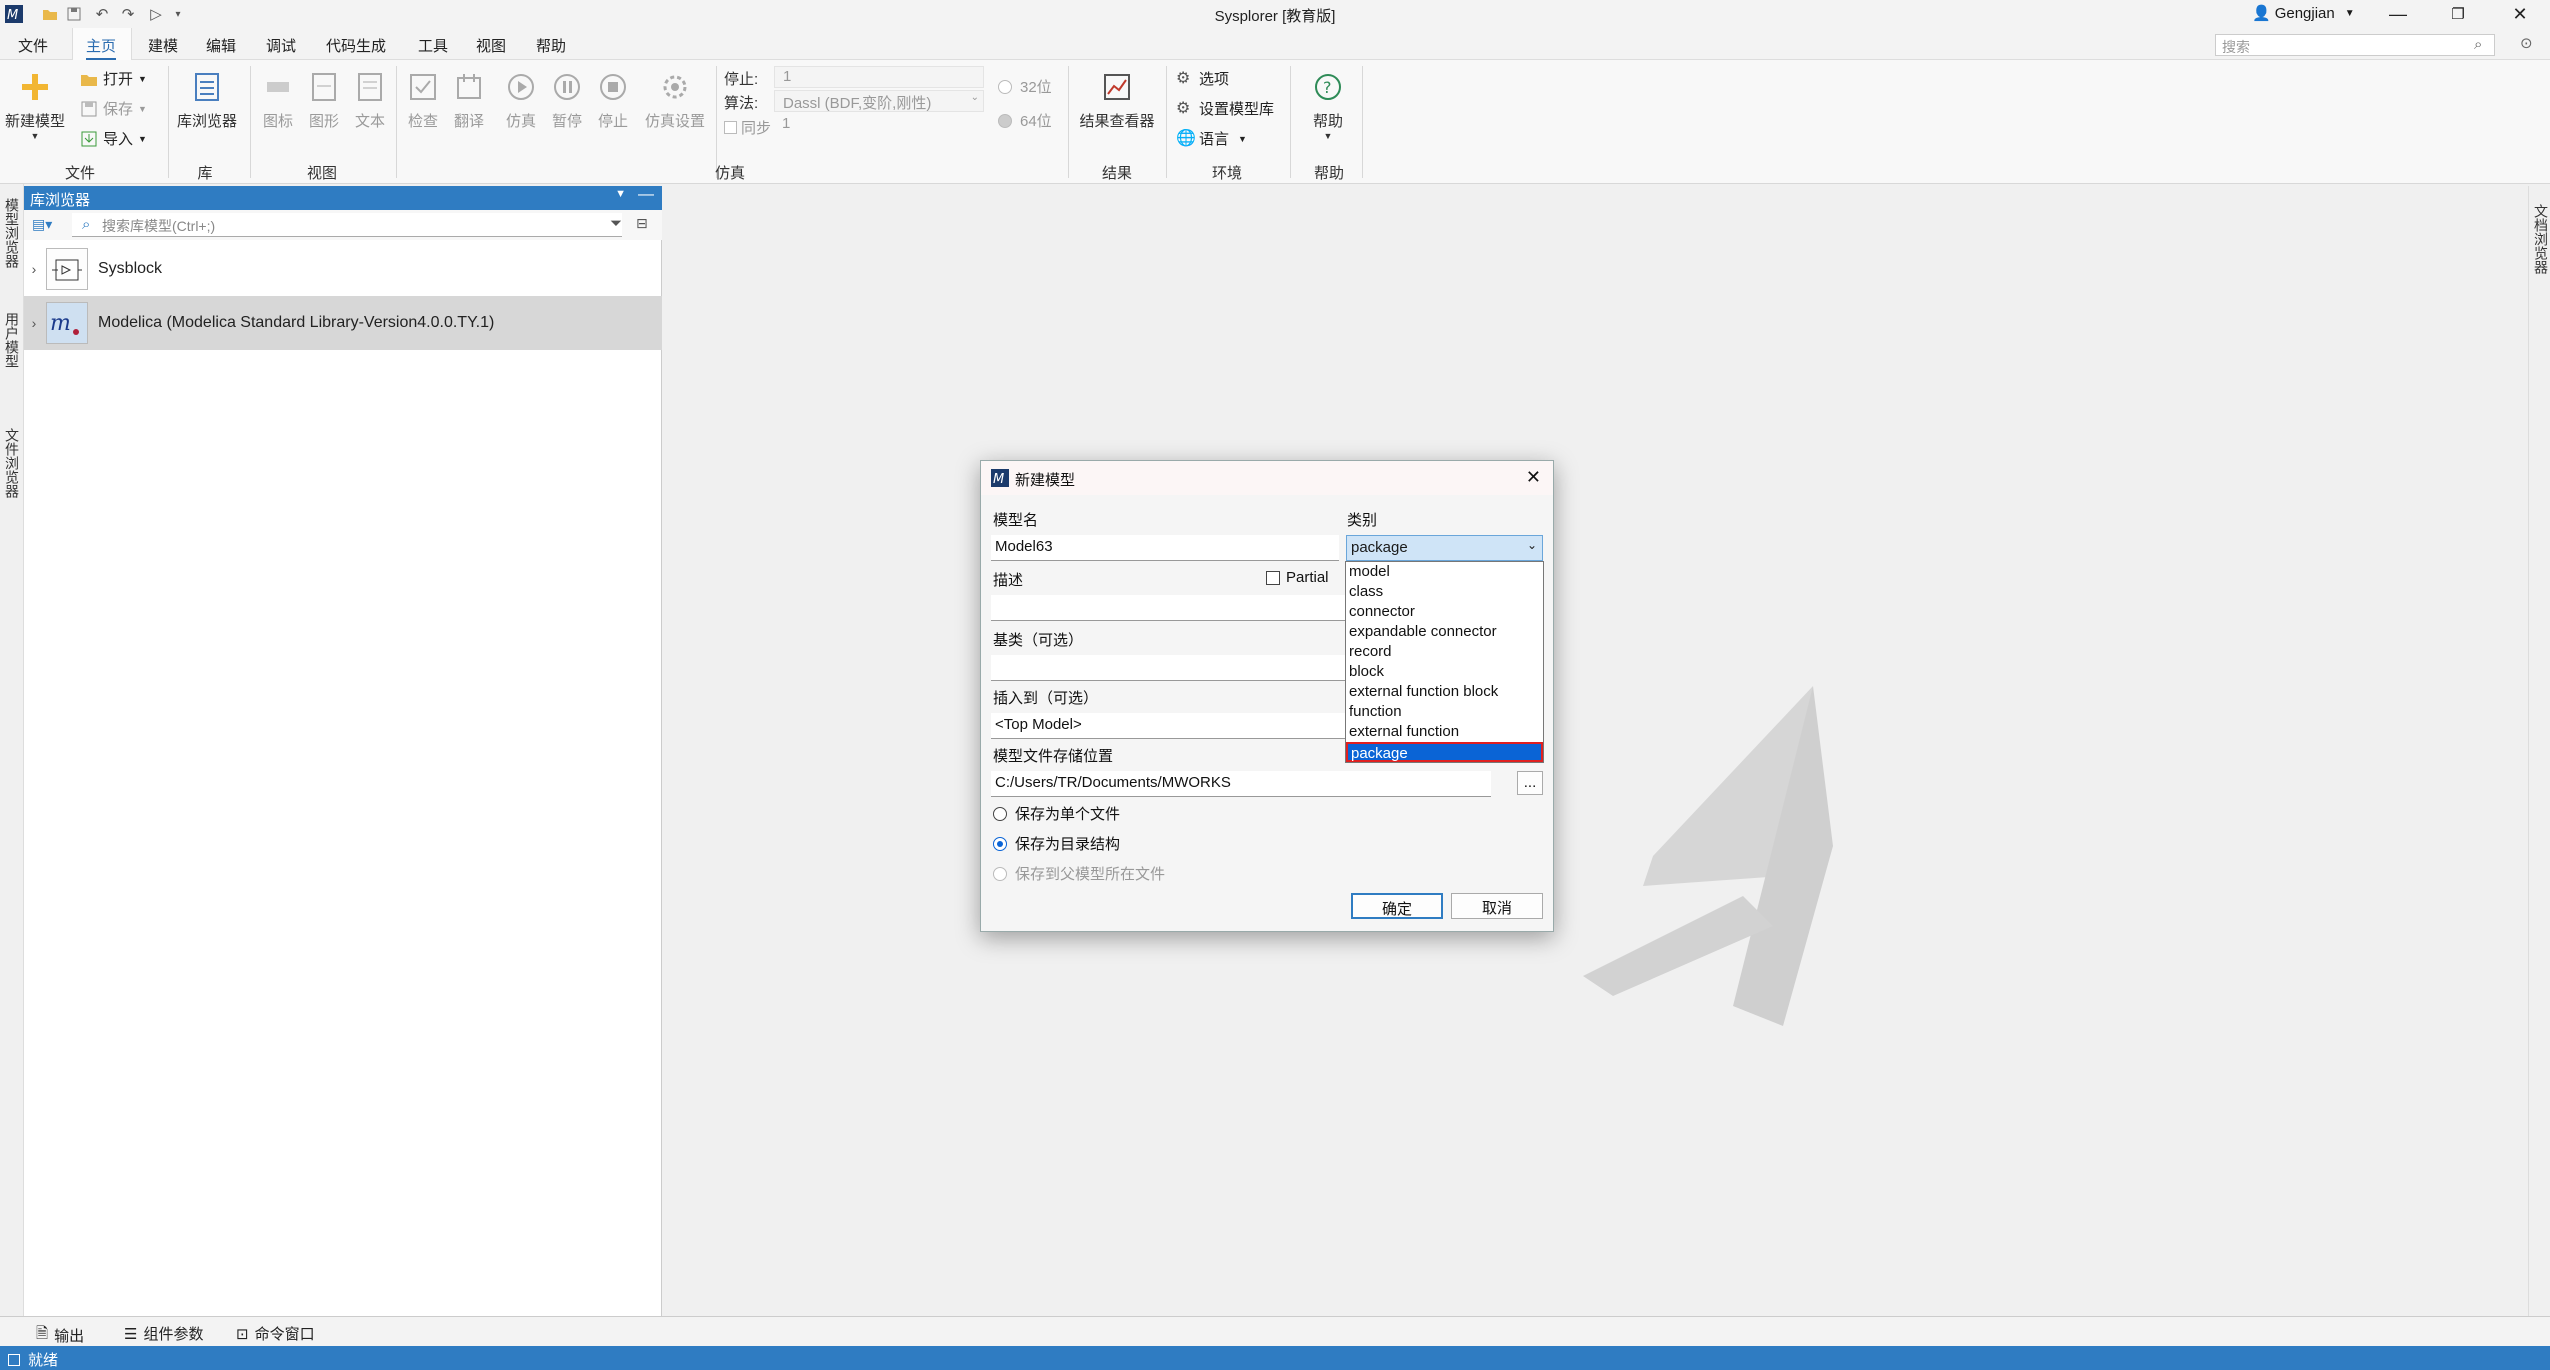  Describe the element at coordinates (33, 45) in the screenshot. I see `menu-file: 文件` at that location.